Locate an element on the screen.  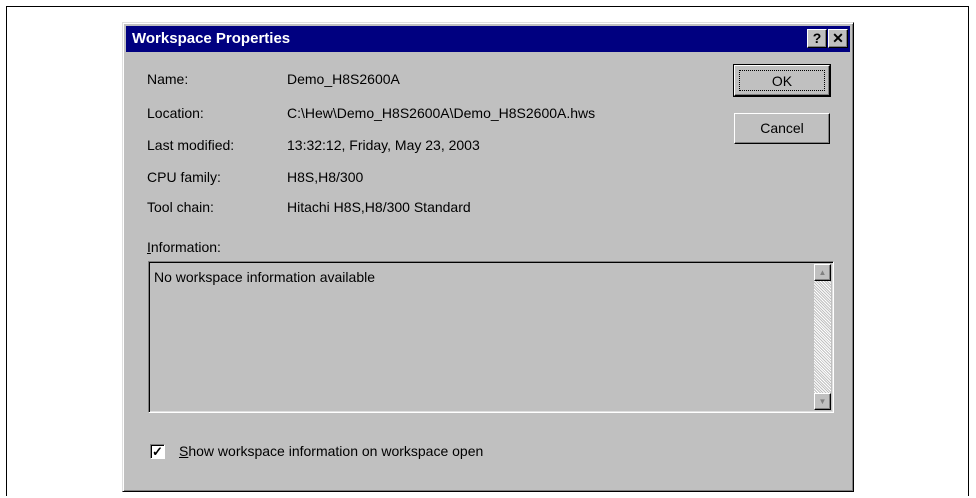
cpu-family-value: H8S,H8/300 is located at coordinates (325, 177).